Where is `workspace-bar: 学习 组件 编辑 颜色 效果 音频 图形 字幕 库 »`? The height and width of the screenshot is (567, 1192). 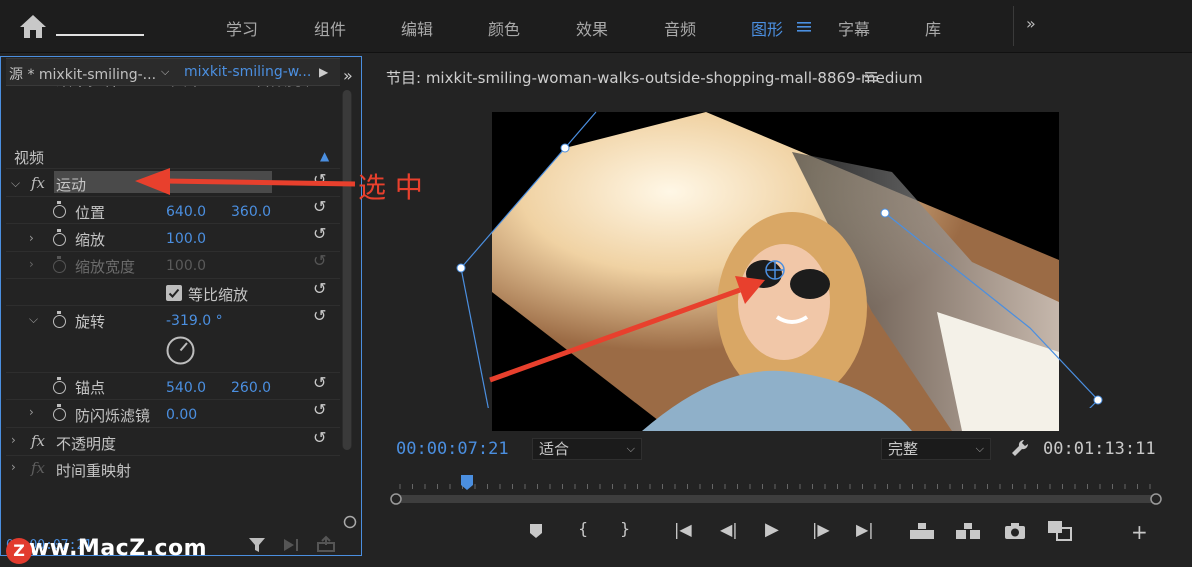
workspace-bar: 学习 组件 编辑 颜色 效果 音频 图形 字幕 库 » is located at coordinates (596, 26).